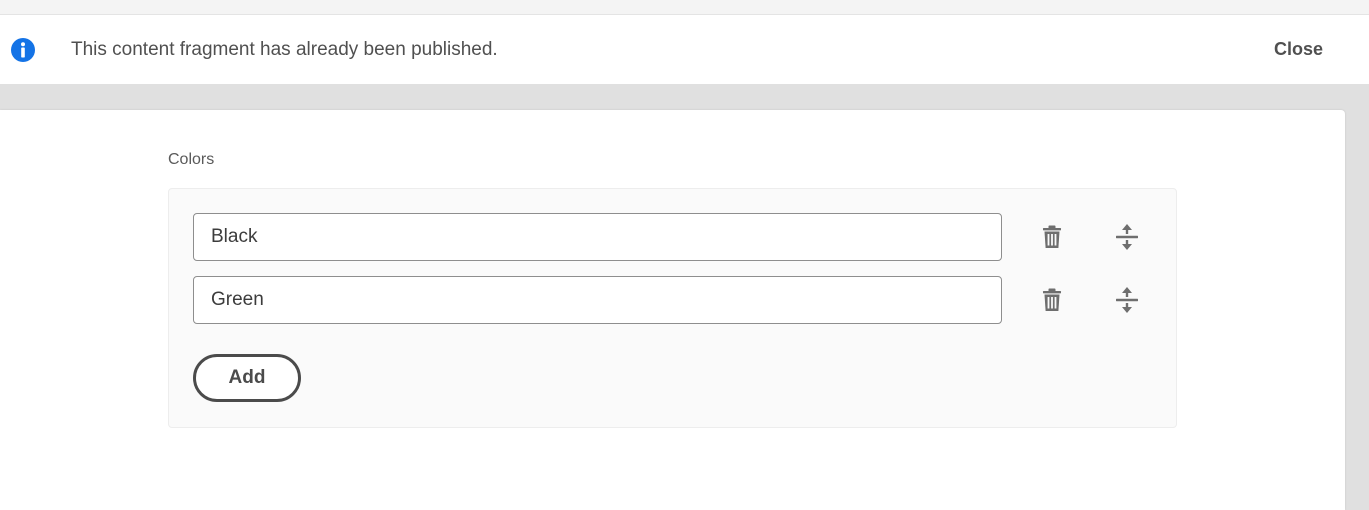  I want to click on add-button: Add, so click(247, 378).